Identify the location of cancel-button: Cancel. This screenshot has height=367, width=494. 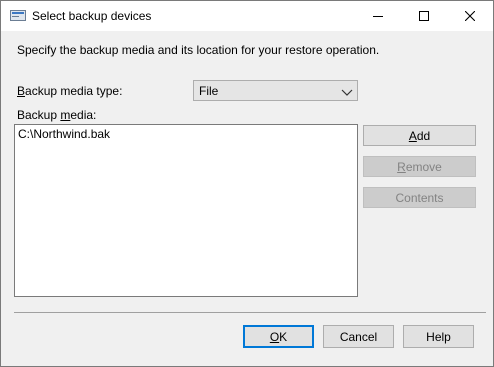
(358, 336).